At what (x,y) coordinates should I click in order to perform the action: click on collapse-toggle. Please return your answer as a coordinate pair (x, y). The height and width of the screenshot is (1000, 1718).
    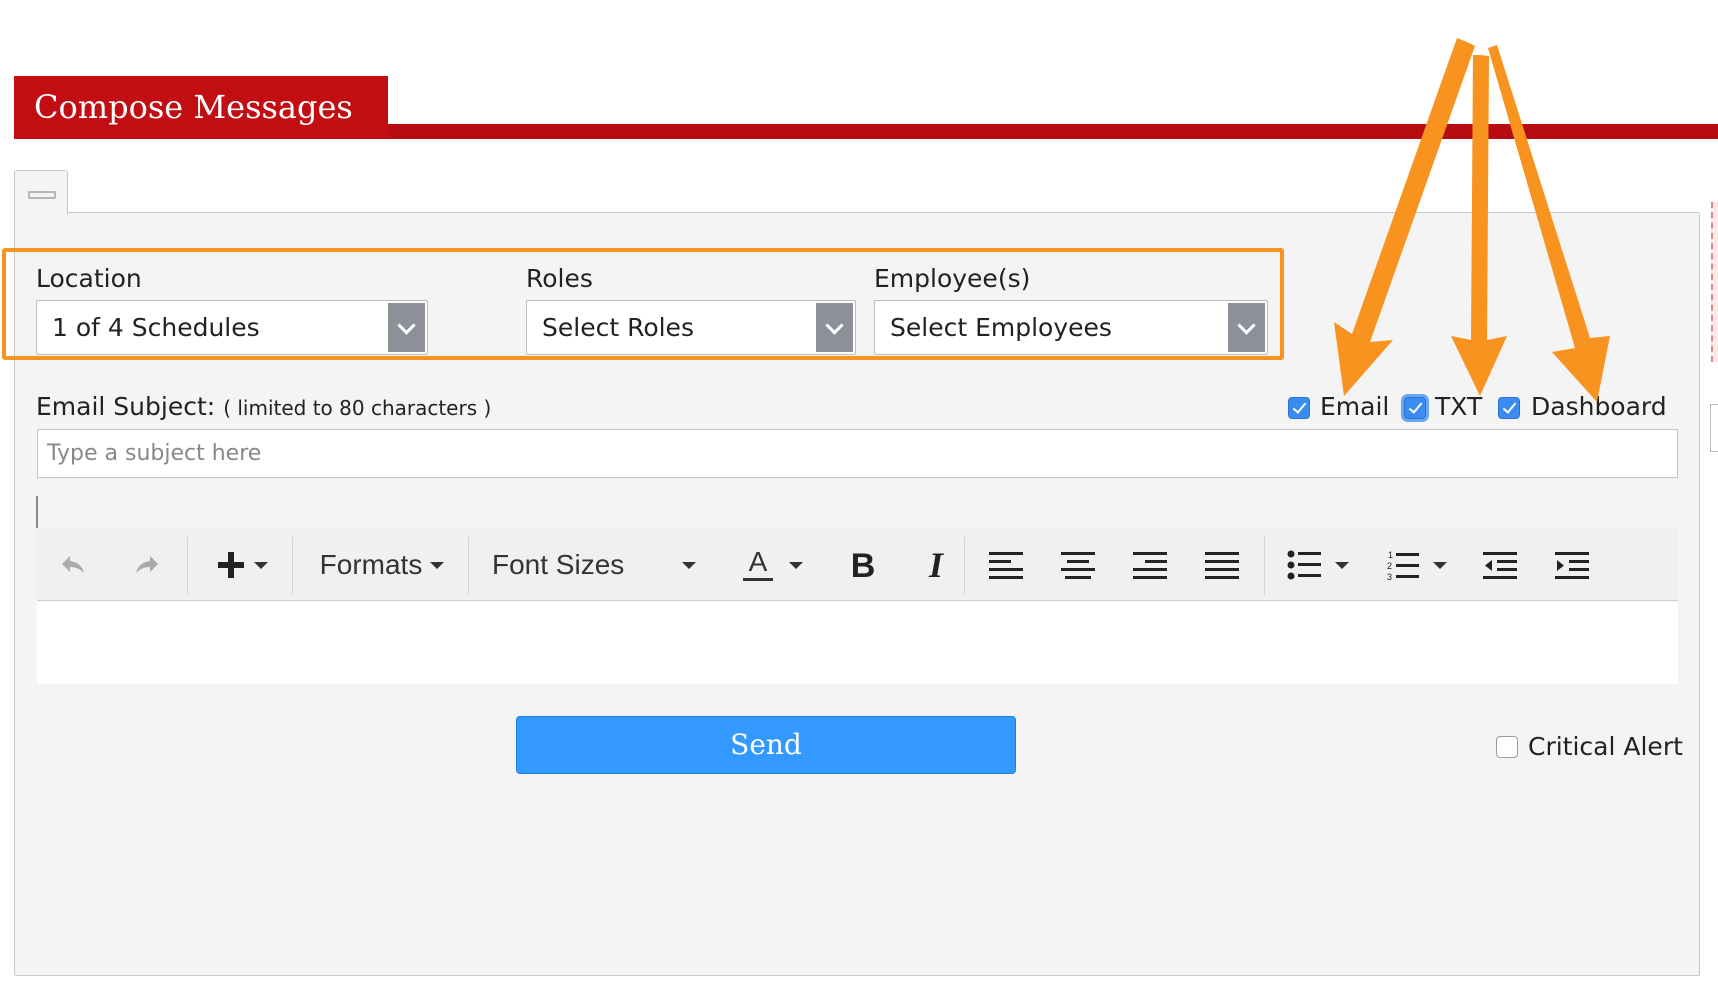
    Looking at the image, I should click on (41, 192).